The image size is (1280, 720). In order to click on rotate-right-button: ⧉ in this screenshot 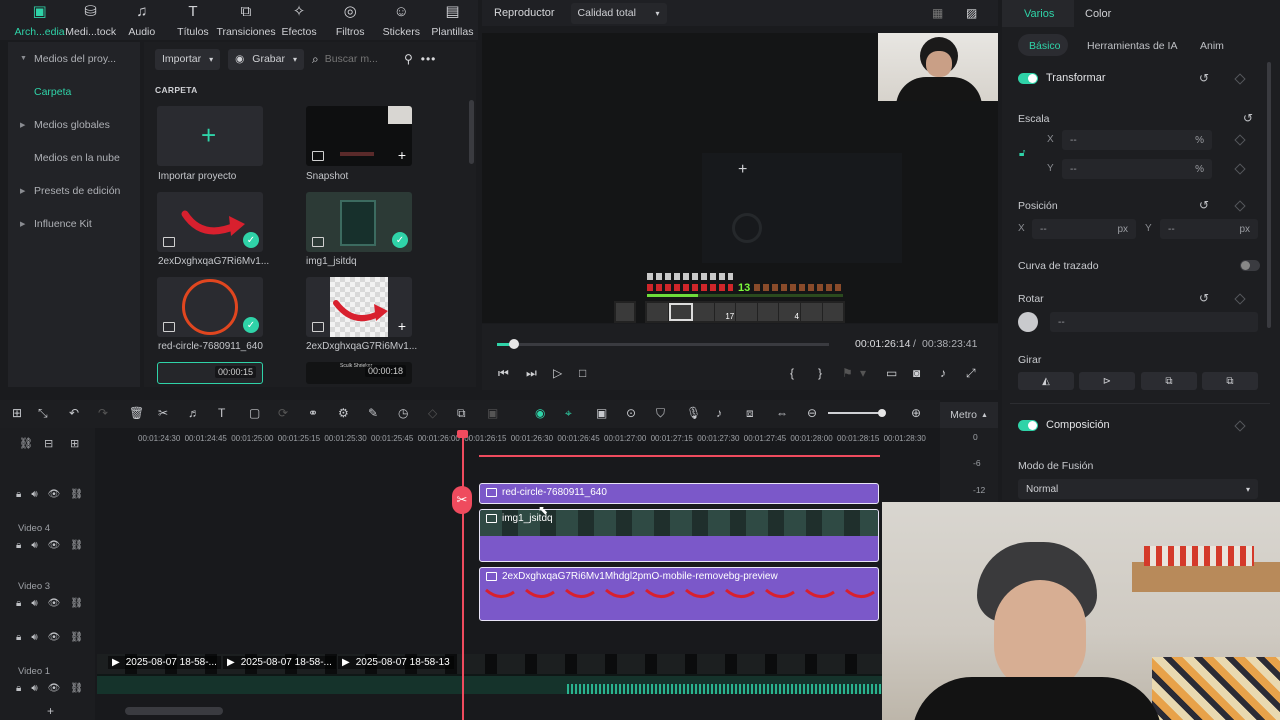, I will do `click(1169, 381)`.